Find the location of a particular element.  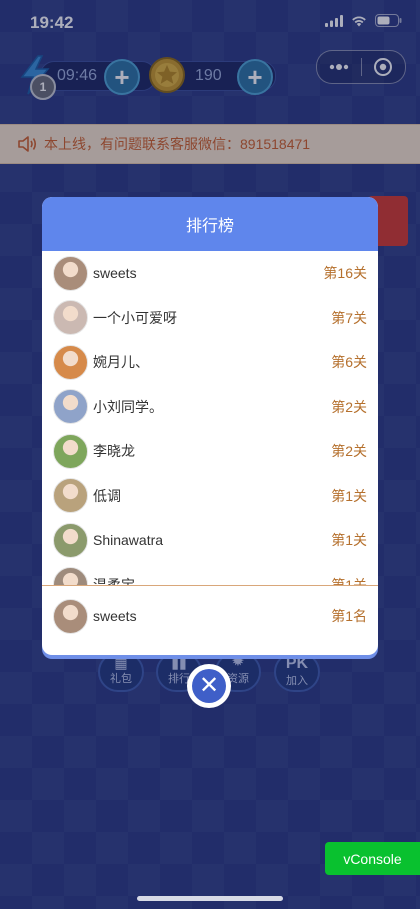

vconsole-button: vConsole is located at coordinates (372, 858).